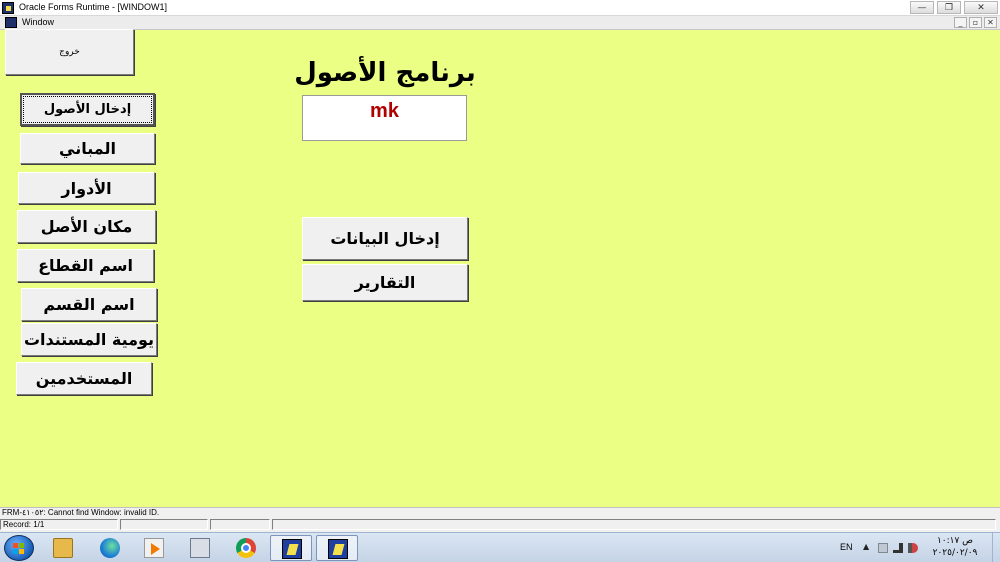 The width and height of the screenshot is (1000, 562). Describe the element at coordinates (960, 22) in the screenshot. I see `mdi-minimize-button: _` at that location.